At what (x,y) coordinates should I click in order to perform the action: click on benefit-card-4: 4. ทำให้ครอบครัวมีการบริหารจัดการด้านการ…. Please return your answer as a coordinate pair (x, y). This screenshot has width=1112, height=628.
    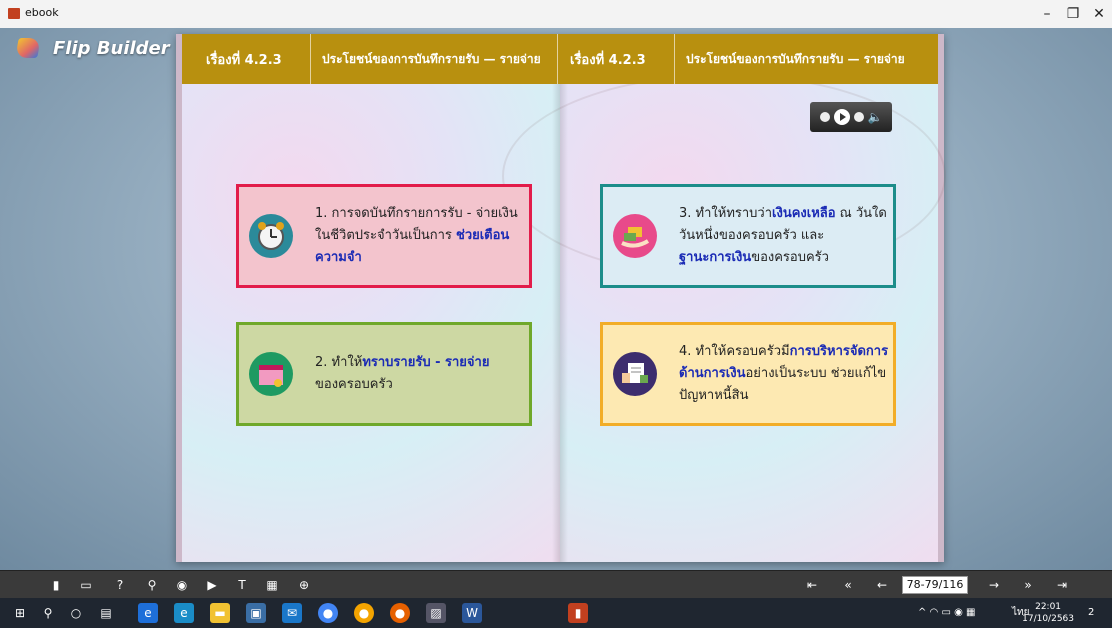
    Looking at the image, I should click on (748, 374).